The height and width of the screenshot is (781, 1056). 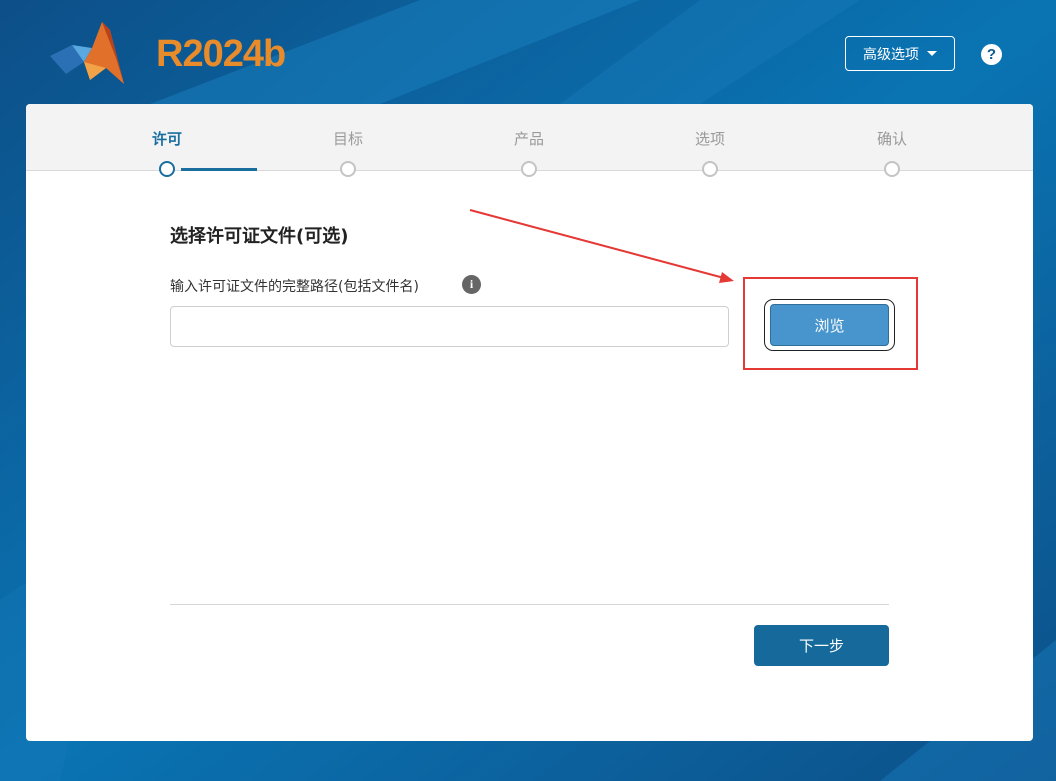 I want to click on steps-bar: 许可 目标 产品 选项 确认, so click(x=529, y=140).